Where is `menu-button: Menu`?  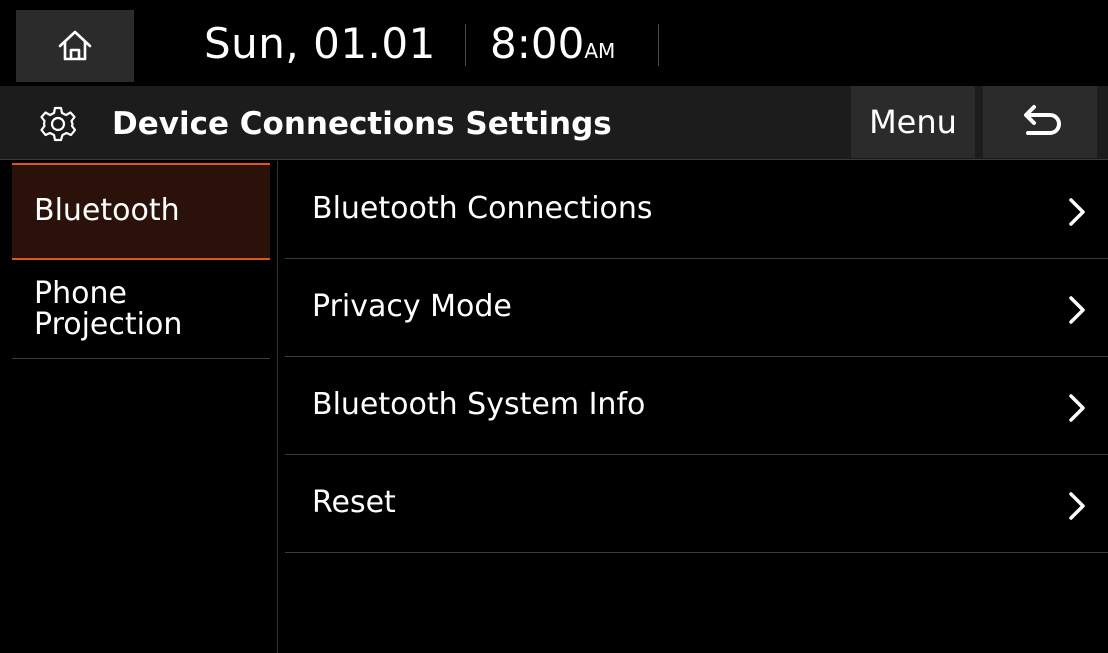
menu-button: Menu is located at coordinates (913, 122).